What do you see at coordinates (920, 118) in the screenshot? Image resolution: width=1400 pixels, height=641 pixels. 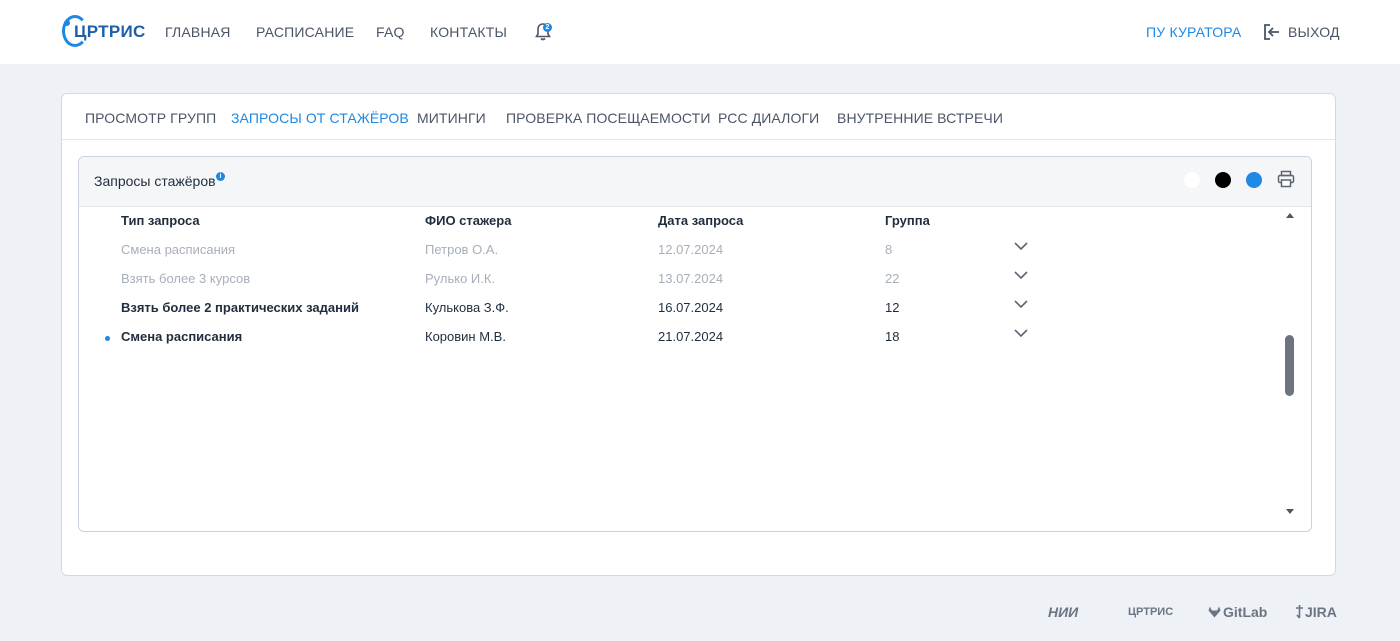 I see `tab-internal-meetings: ВНУТРЕННИЕ ВСТРЕЧИ` at bounding box center [920, 118].